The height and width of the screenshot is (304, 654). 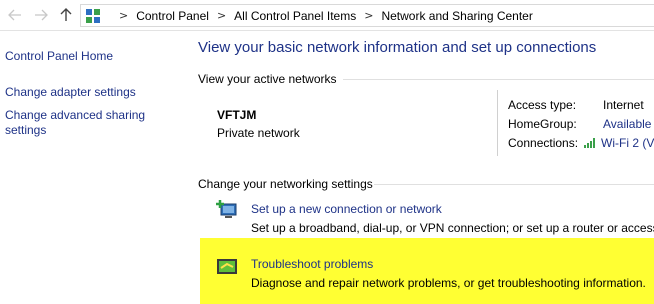 I want to click on network-type: Private network, so click(x=258, y=133).